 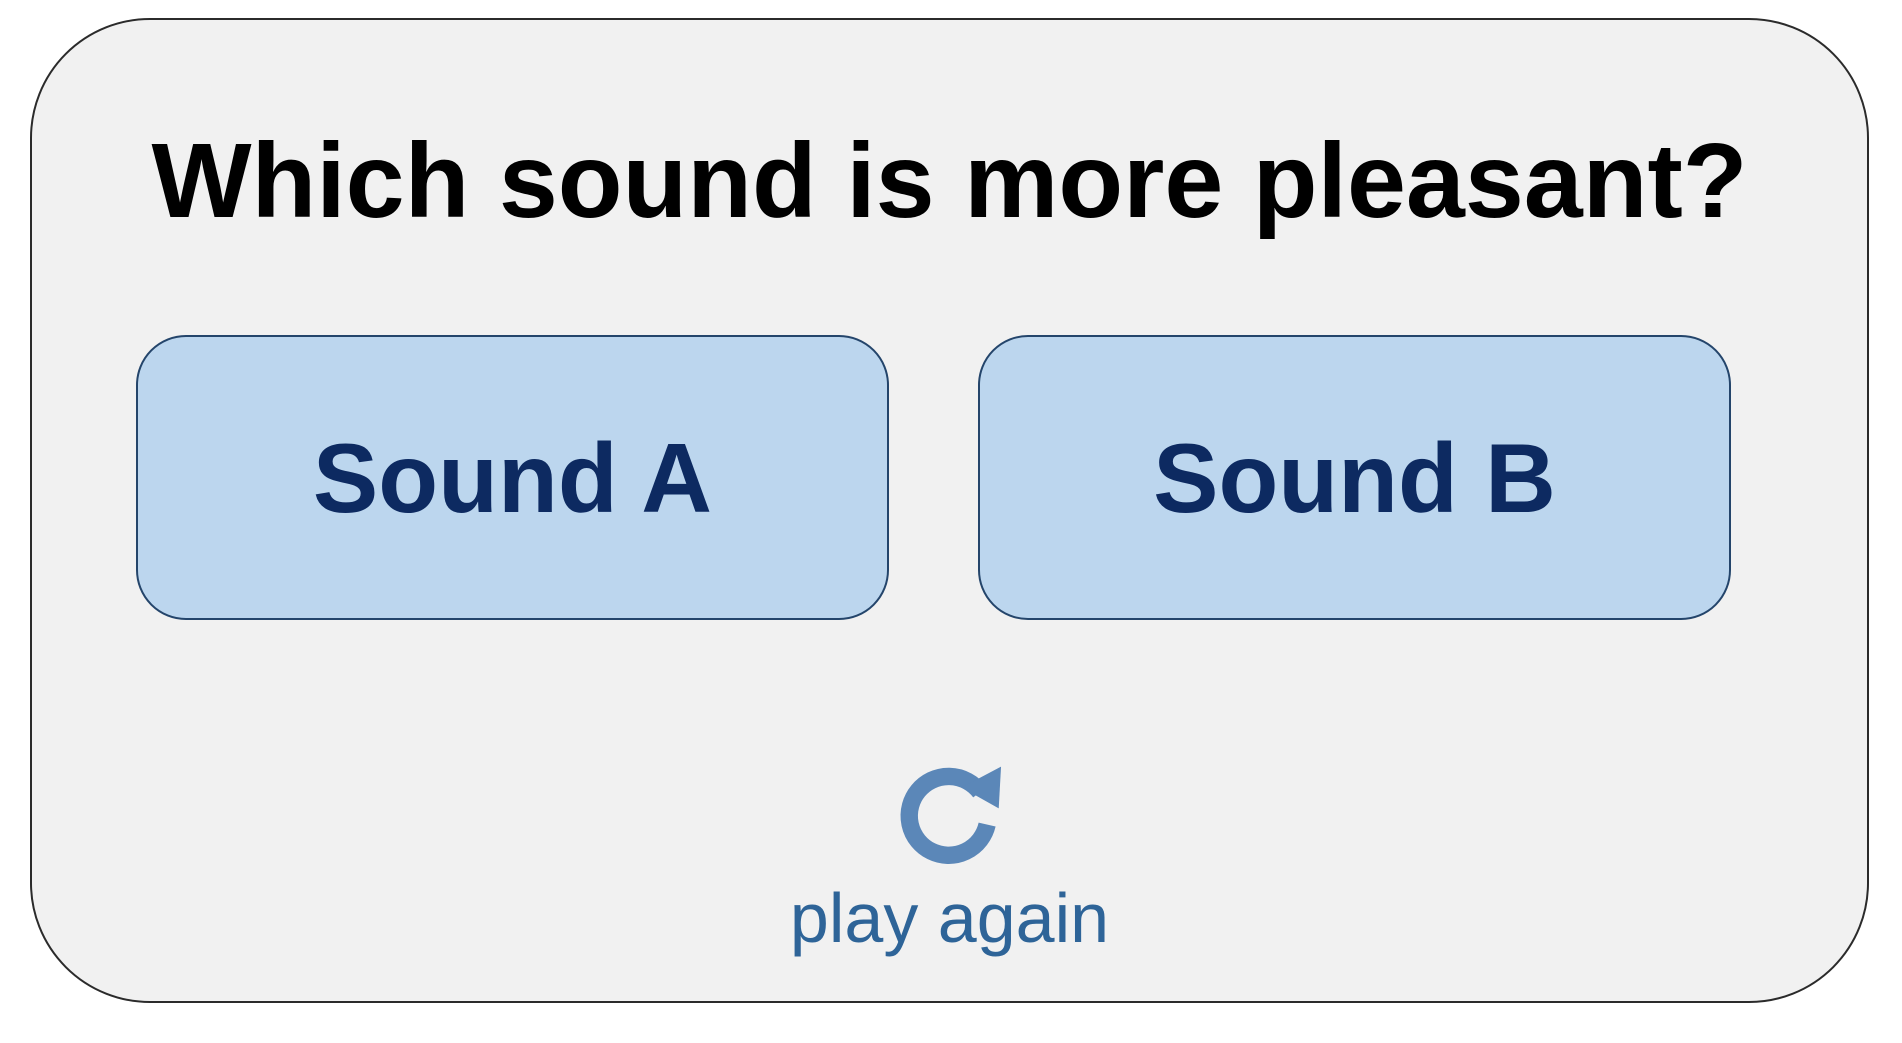 I want to click on play-again-label: play again, so click(x=949, y=918).